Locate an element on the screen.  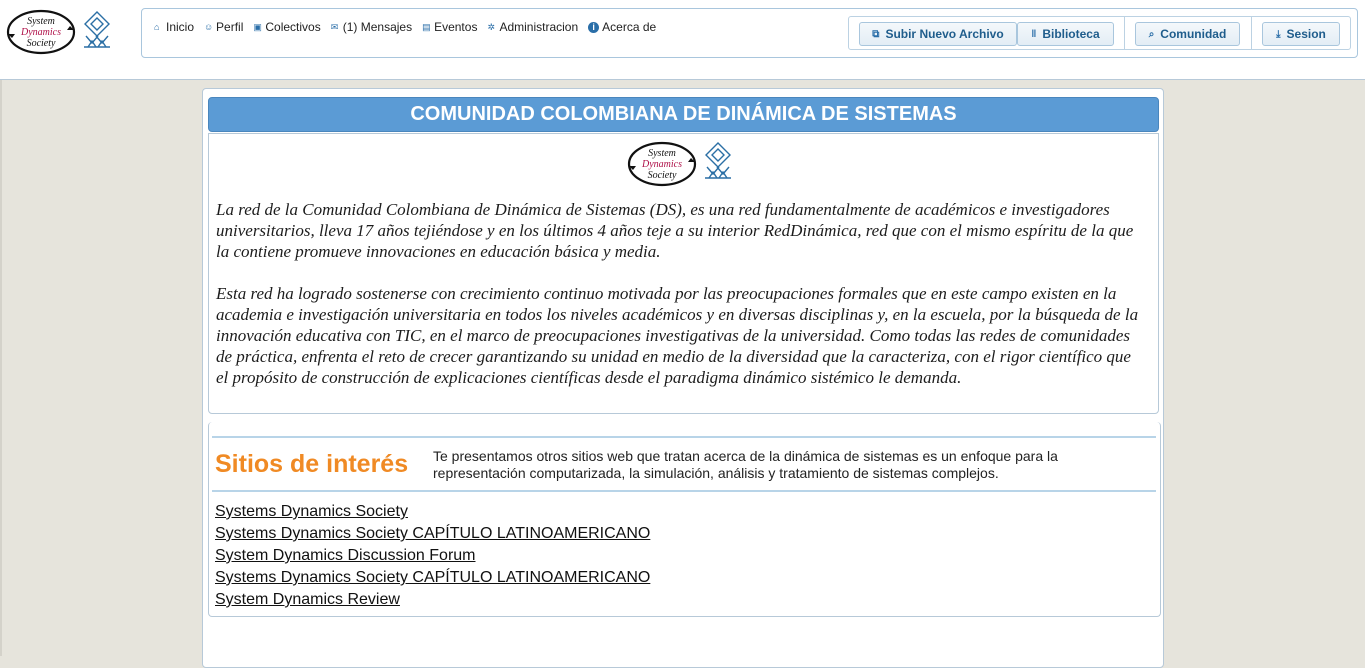
site-link: System Dynamics Discussion Forum is located at coordinates (432, 556).